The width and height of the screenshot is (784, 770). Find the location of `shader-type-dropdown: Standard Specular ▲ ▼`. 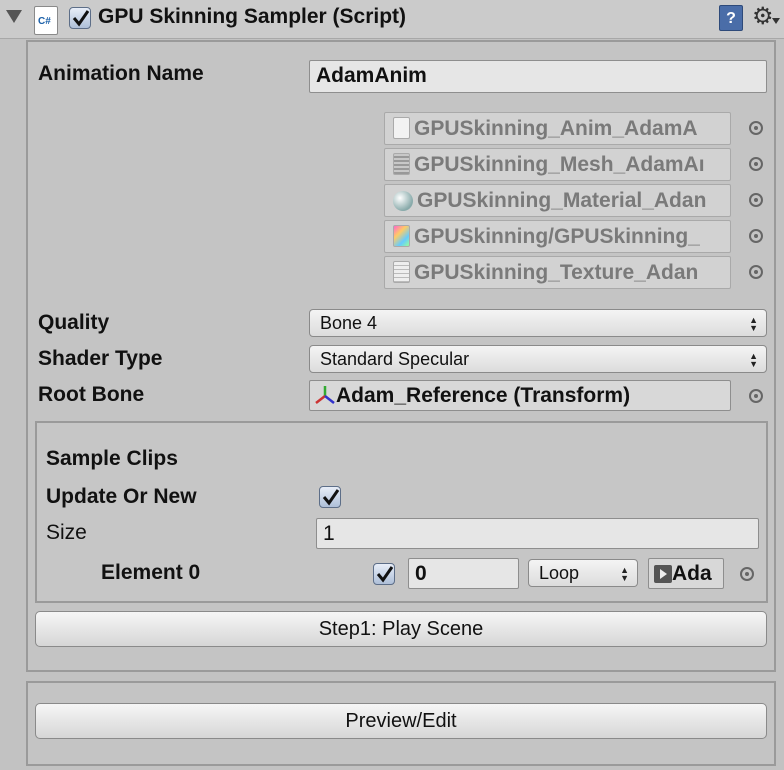

shader-type-dropdown: Standard Specular ▲ ▼ is located at coordinates (538, 359).